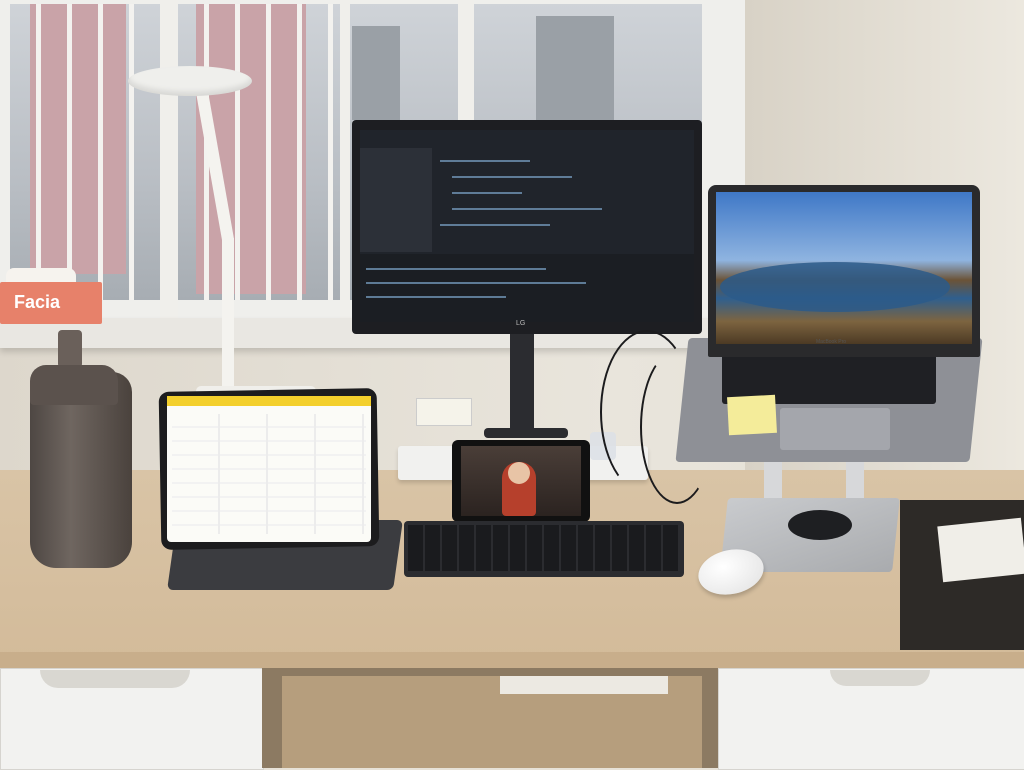 Image resolution: width=1024 pixels, height=770 pixels. I want to click on card-stack, so click(444, 412).